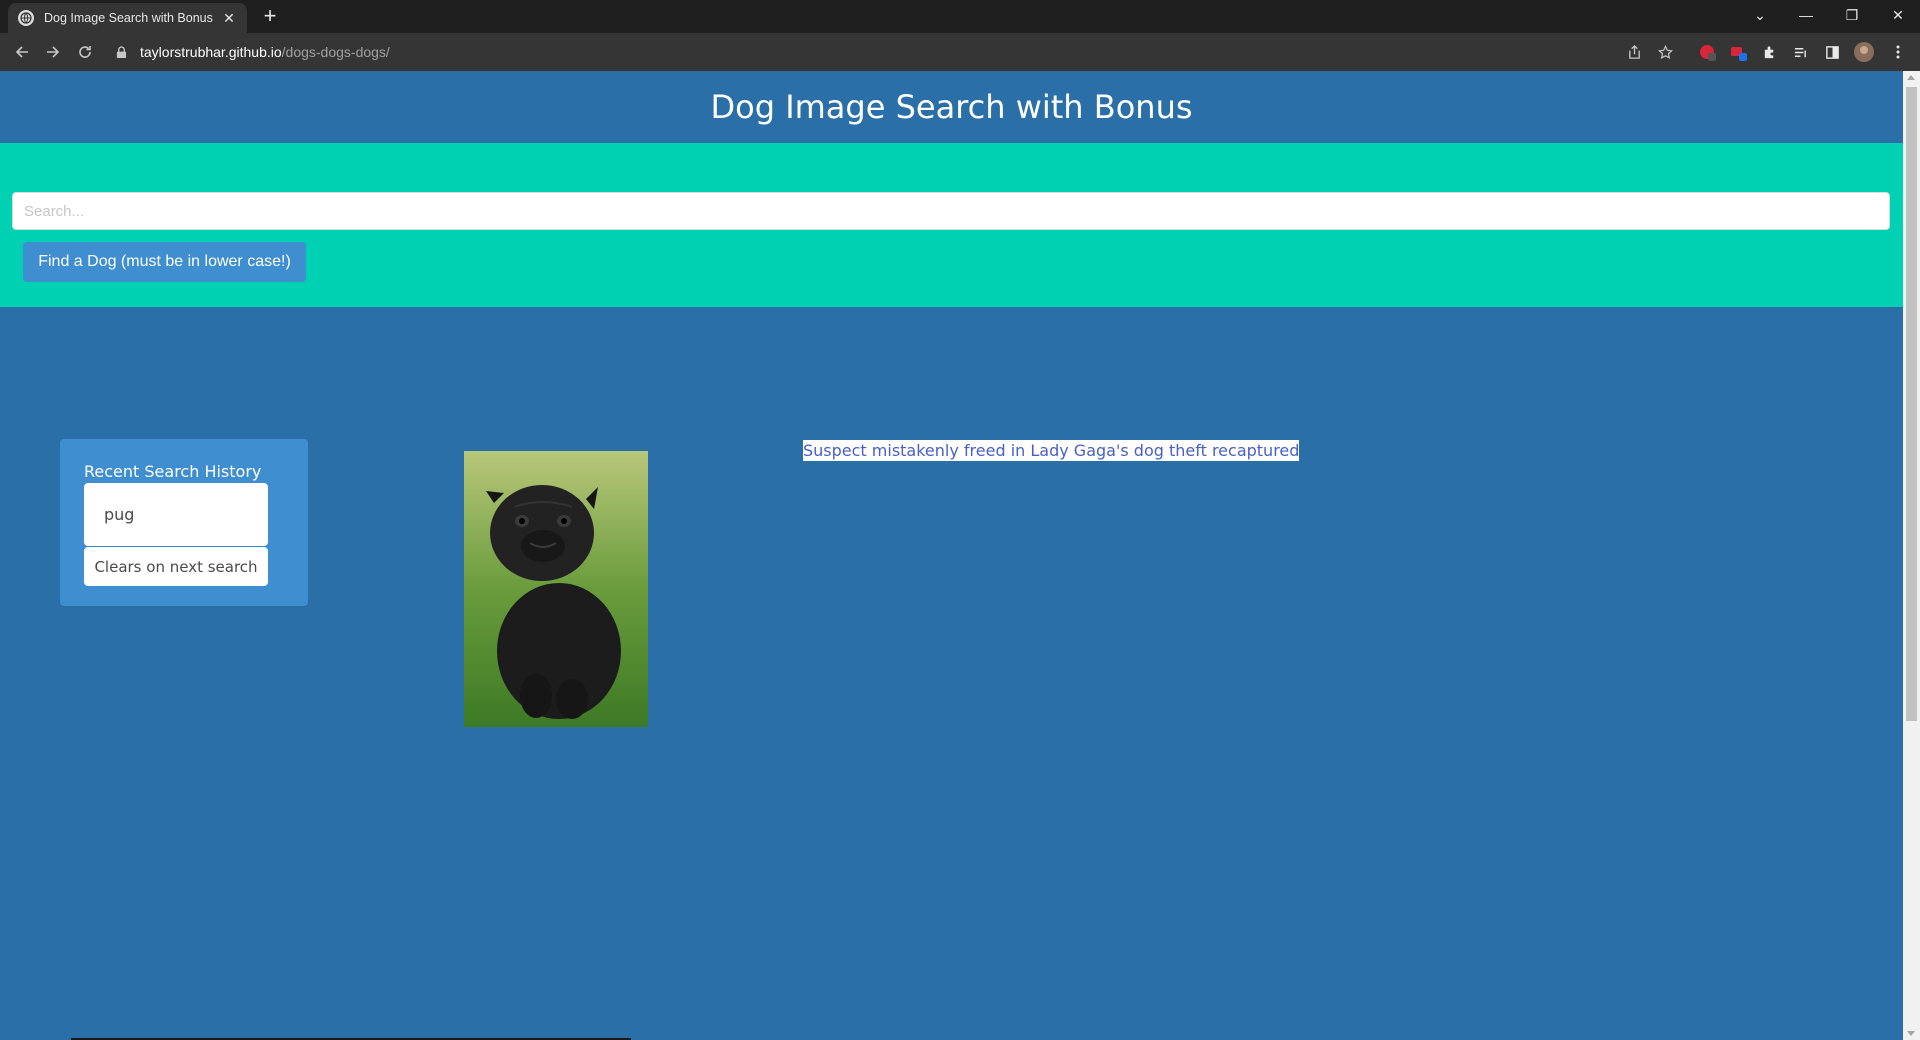  I want to click on scrollbar-thumb, so click(1911, 404).